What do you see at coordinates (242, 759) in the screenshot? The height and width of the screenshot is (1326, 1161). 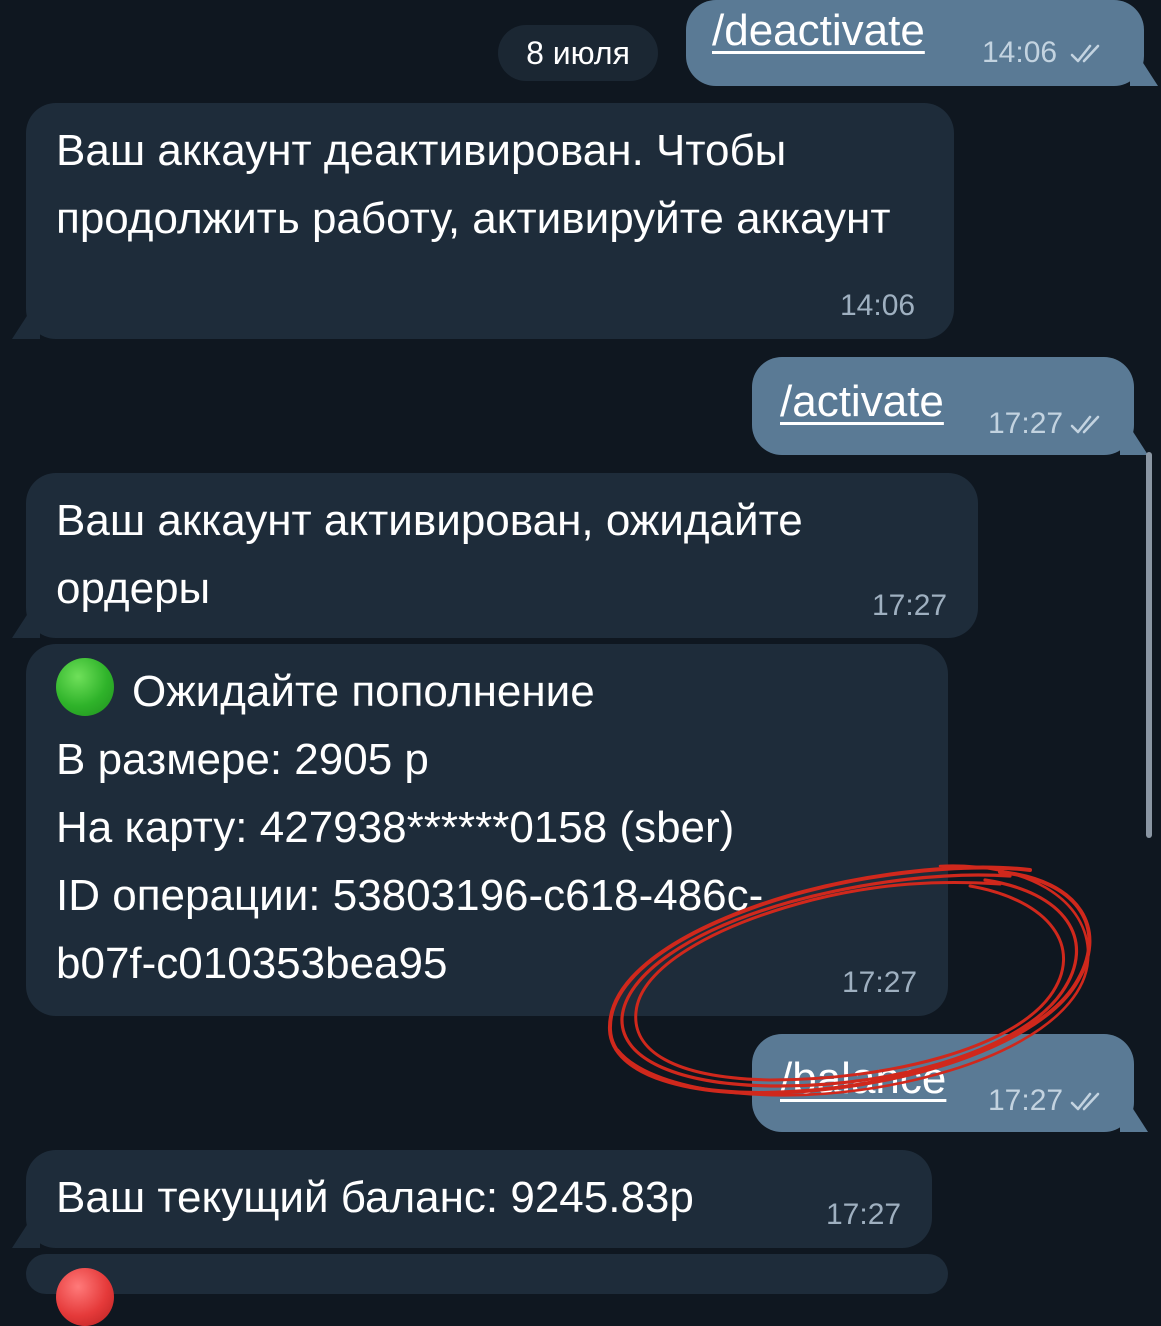 I see `order-amount-line: В размере: 2905 р` at bounding box center [242, 759].